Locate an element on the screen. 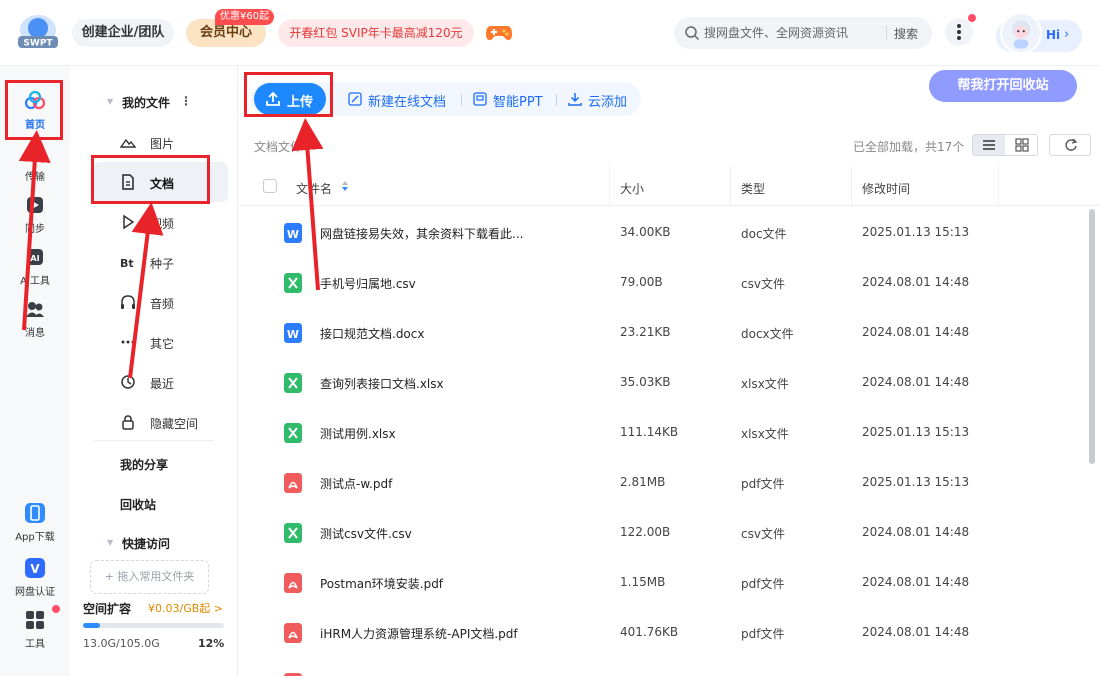 This screenshot has width=1100, height=676. space-price-link: ¥0.03/GB起 > is located at coordinates (185, 608).